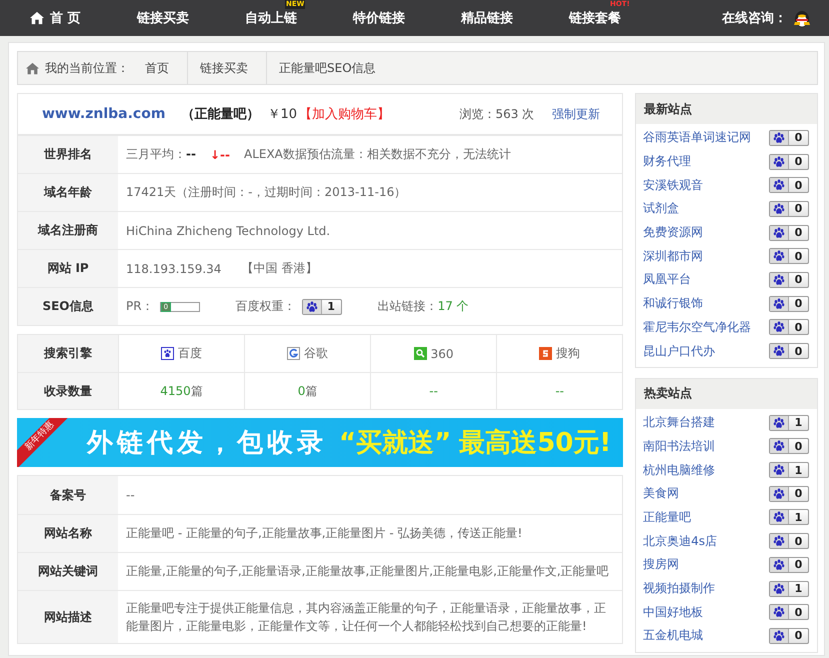  Describe the element at coordinates (679, 351) in the screenshot. I see `site-link: 昆山户口代办` at that location.